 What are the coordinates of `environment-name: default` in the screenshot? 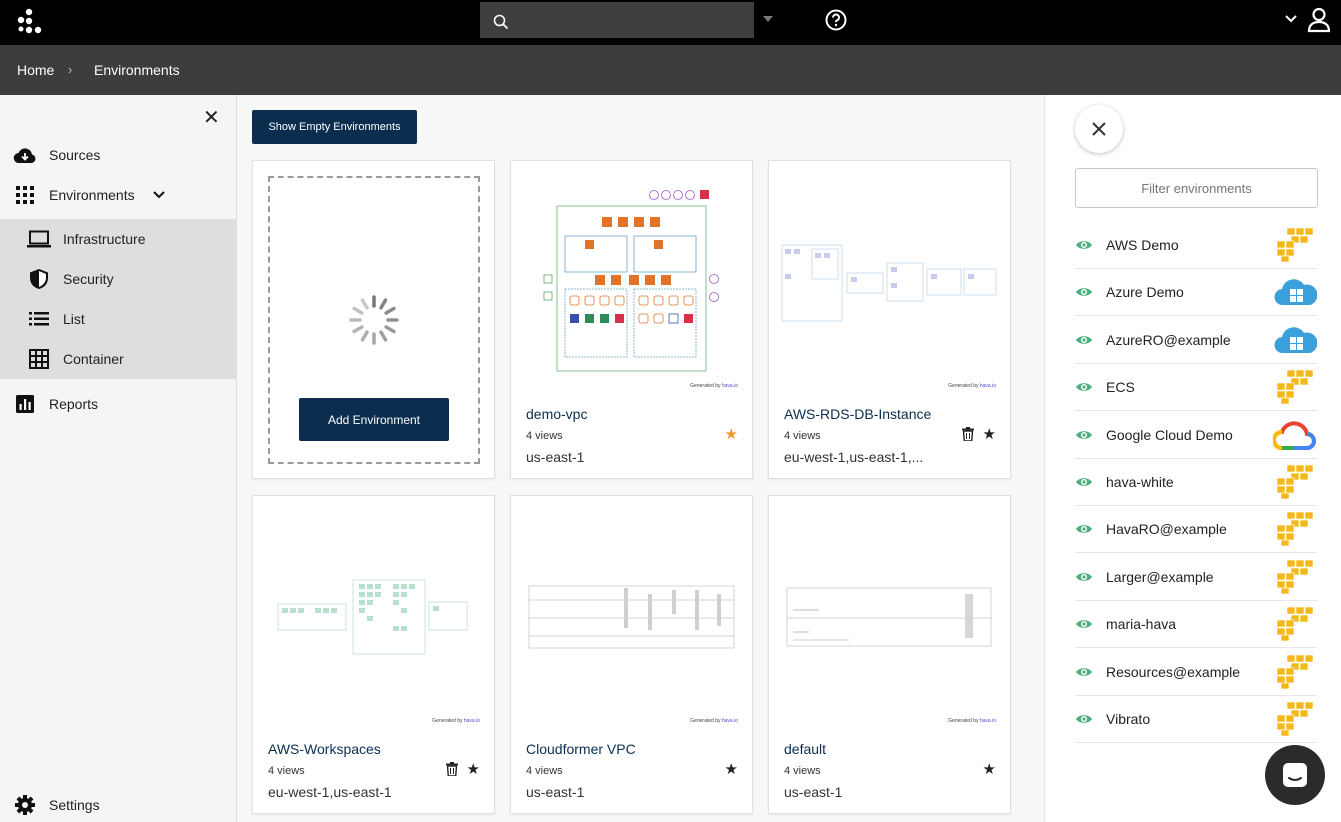 It's located at (805, 749).